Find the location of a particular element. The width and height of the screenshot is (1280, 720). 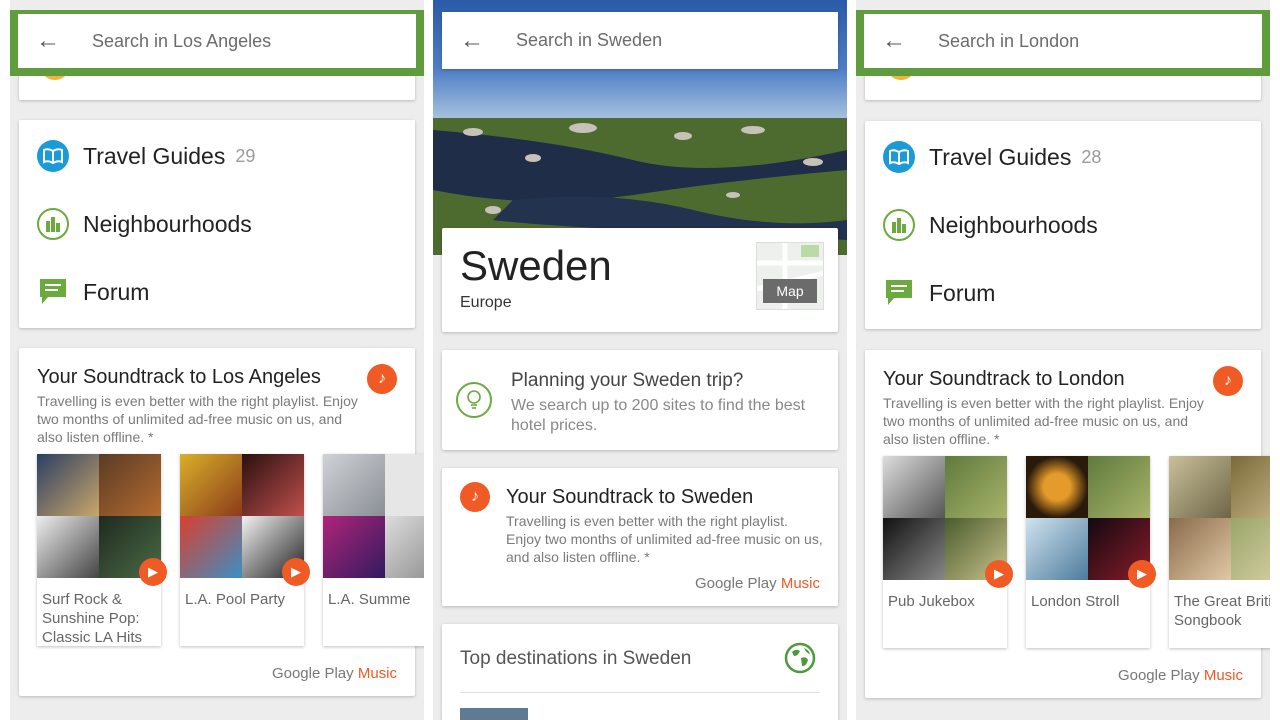

search-placeholder: Search in London is located at coordinates (1008, 41).